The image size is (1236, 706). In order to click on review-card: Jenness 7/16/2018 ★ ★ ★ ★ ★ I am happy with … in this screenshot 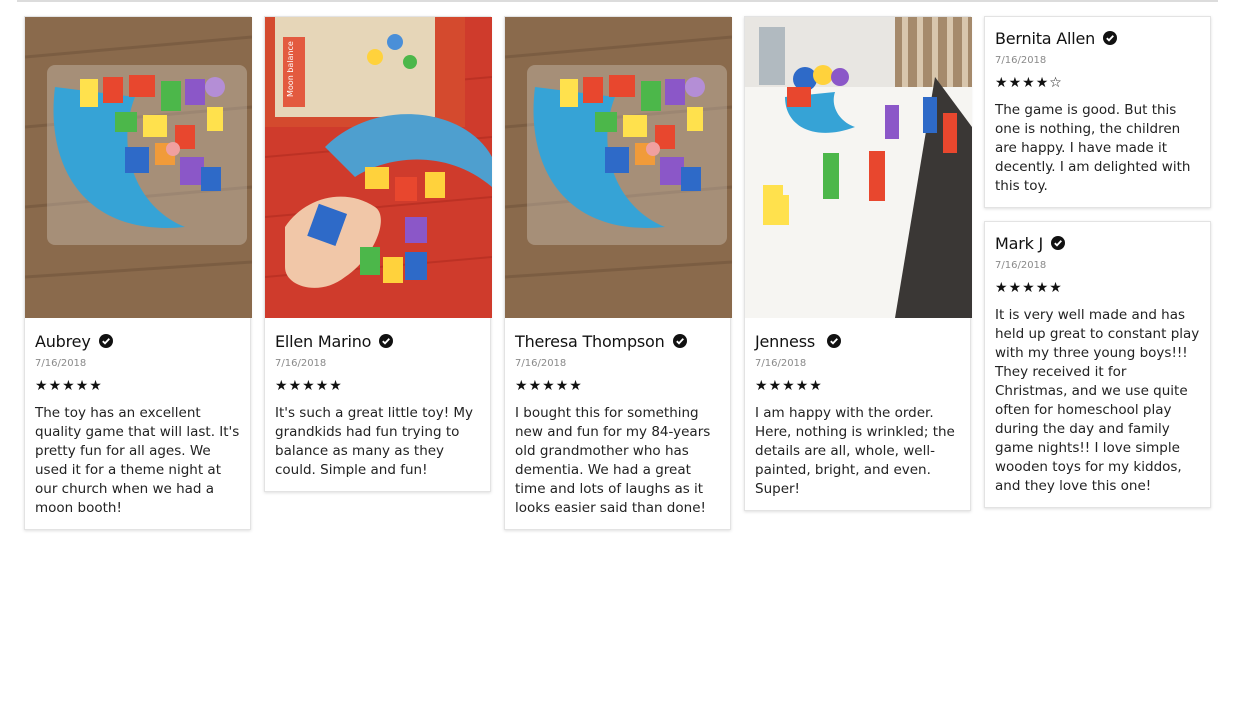, I will do `click(858, 263)`.